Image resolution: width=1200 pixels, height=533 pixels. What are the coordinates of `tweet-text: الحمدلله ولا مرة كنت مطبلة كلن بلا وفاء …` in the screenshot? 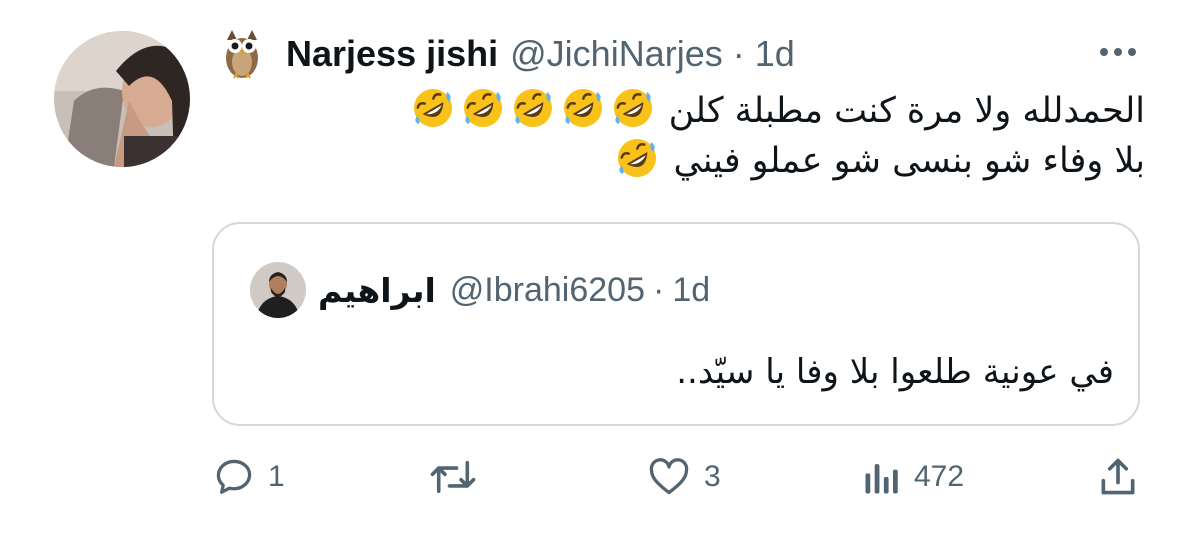 It's located at (687, 136).